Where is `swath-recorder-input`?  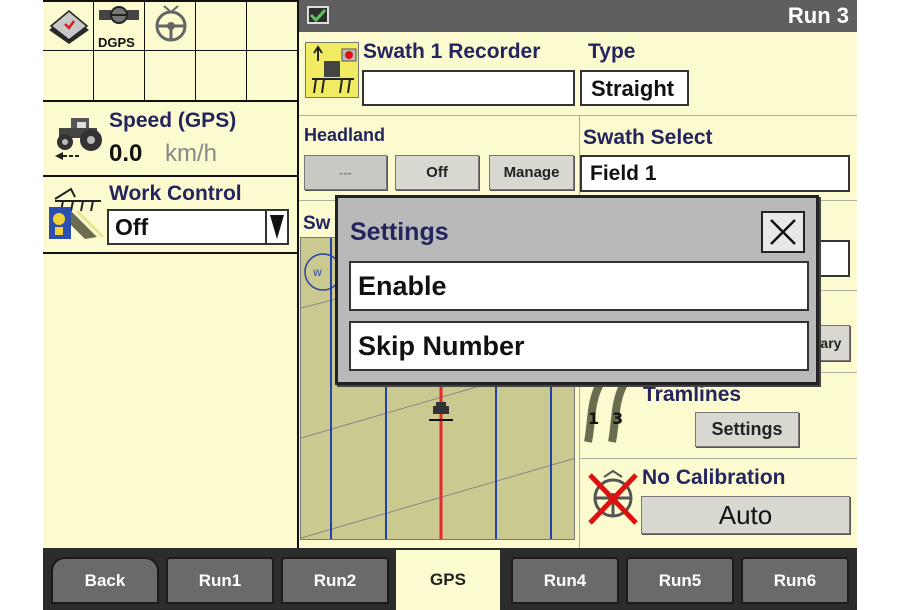 swath-recorder-input is located at coordinates (468, 88).